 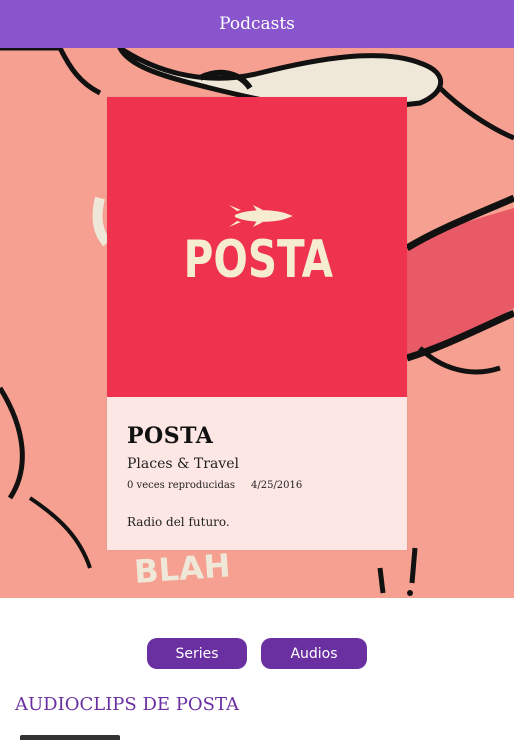 I want to click on tab-series: Series, so click(x=197, y=653).